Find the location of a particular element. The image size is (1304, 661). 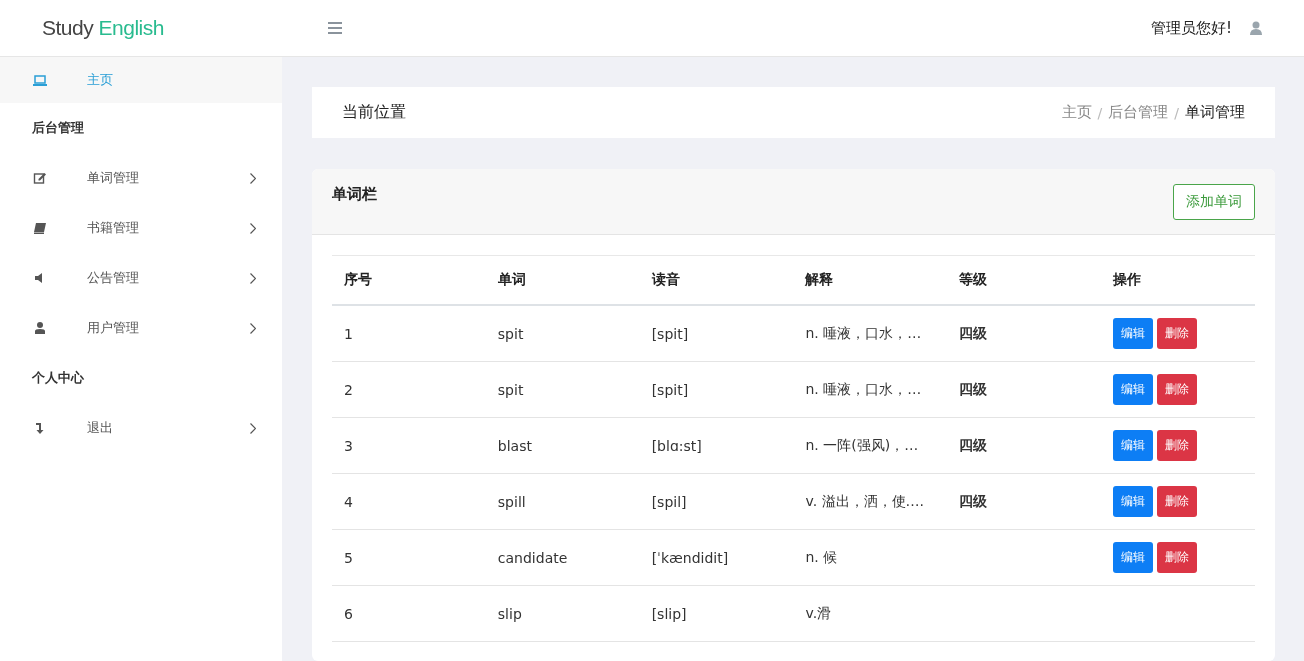

column-header: 序号 is located at coordinates (409, 280).